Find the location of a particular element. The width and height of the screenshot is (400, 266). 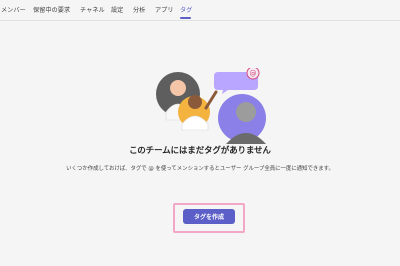

tab-apps: アプリ is located at coordinates (164, 9).